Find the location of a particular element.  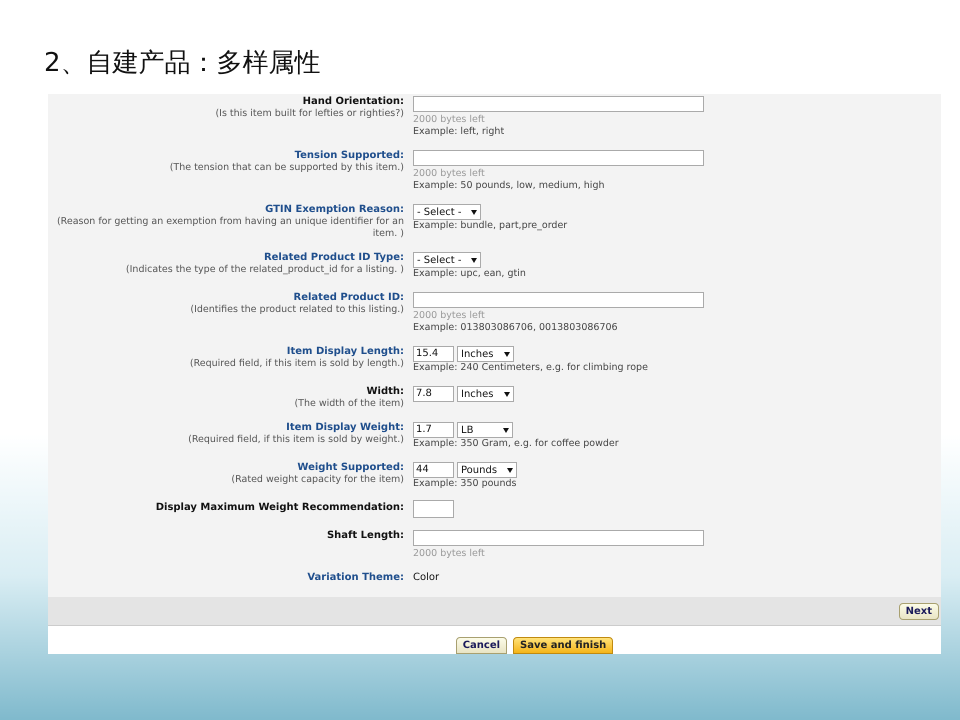

example-text: Example: upc, ean, gtin is located at coordinates (469, 274).